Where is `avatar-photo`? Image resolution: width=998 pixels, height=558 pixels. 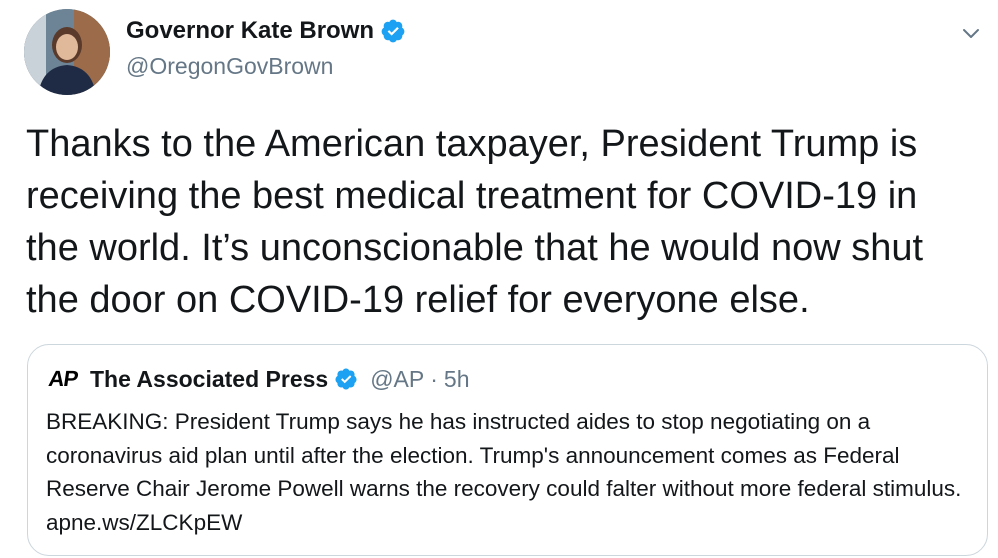
avatar-photo is located at coordinates (67, 52).